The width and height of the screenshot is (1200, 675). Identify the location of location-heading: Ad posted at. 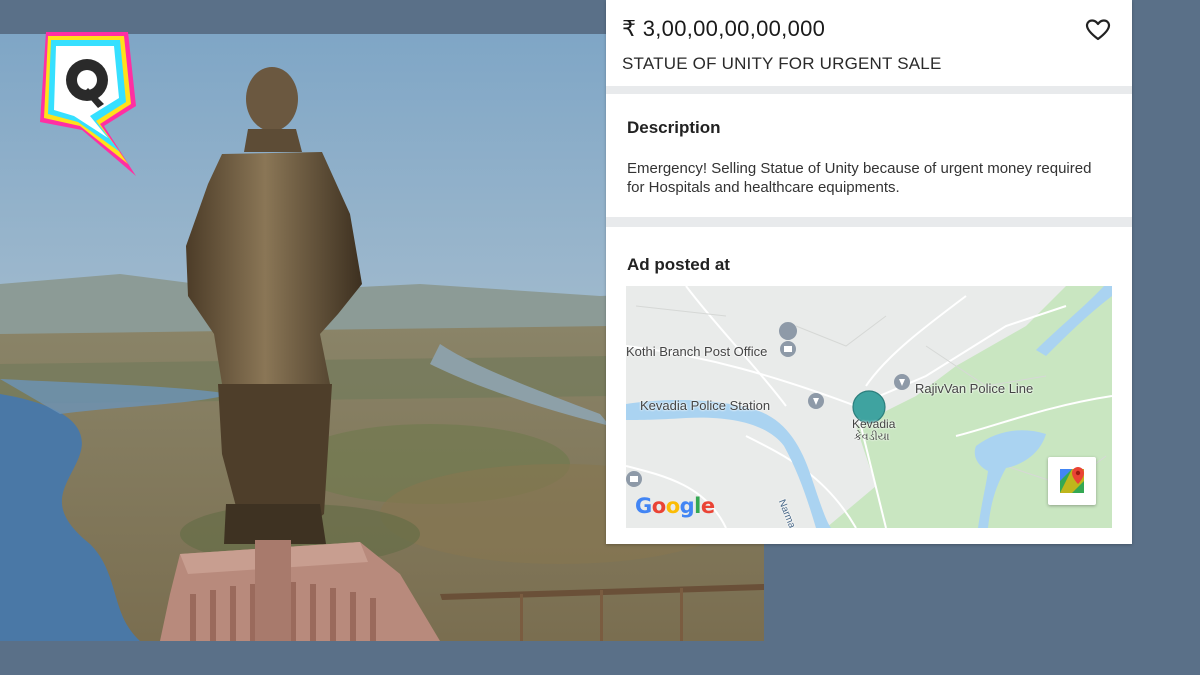
(678, 264).